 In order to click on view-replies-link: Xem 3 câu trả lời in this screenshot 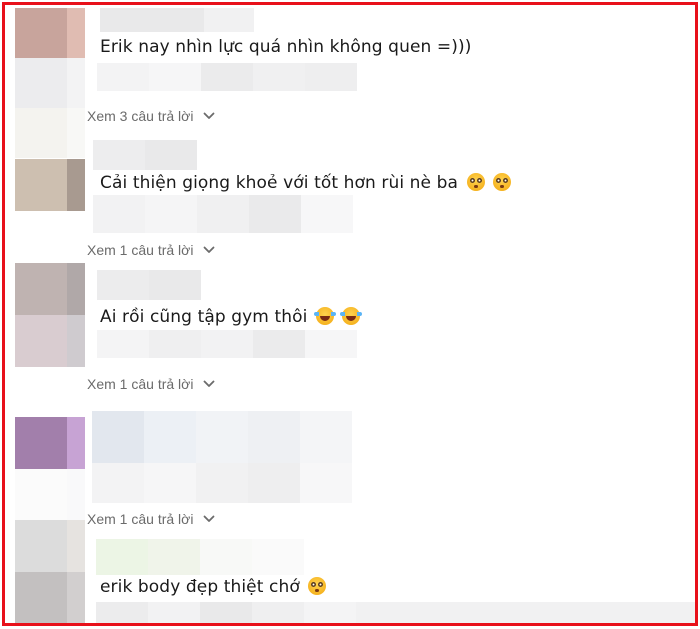, I will do `click(151, 116)`.